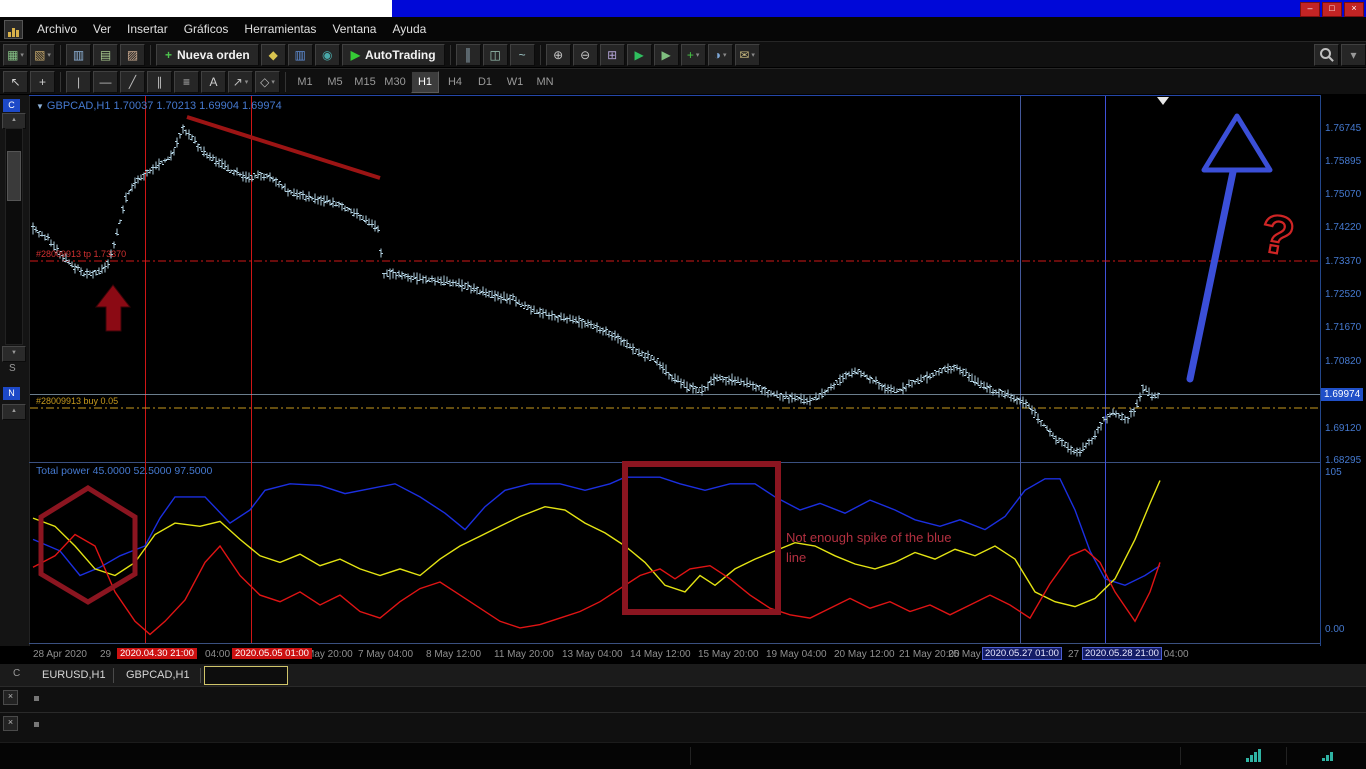 The height and width of the screenshot is (769, 1366). I want to click on indicator-line-red, so click(596, 584).